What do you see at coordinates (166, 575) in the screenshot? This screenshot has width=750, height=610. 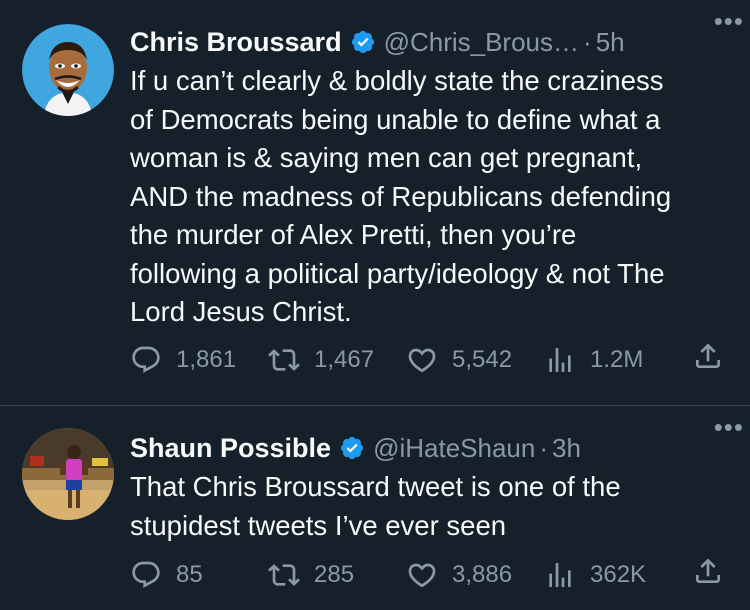 I see `reply-button: 85` at bounding box center [166, 575].